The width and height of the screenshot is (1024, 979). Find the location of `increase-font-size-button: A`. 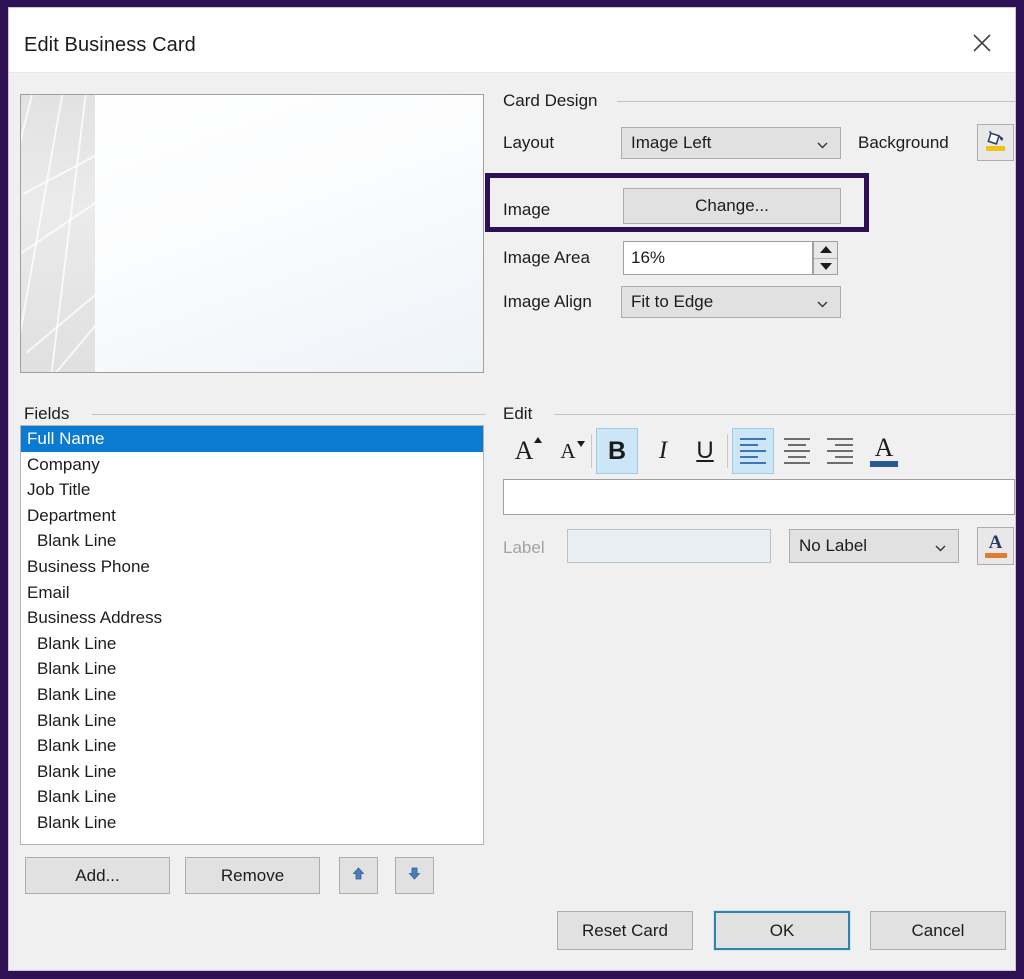

increase-font-size-button: A is located at coordinates (524, 451).